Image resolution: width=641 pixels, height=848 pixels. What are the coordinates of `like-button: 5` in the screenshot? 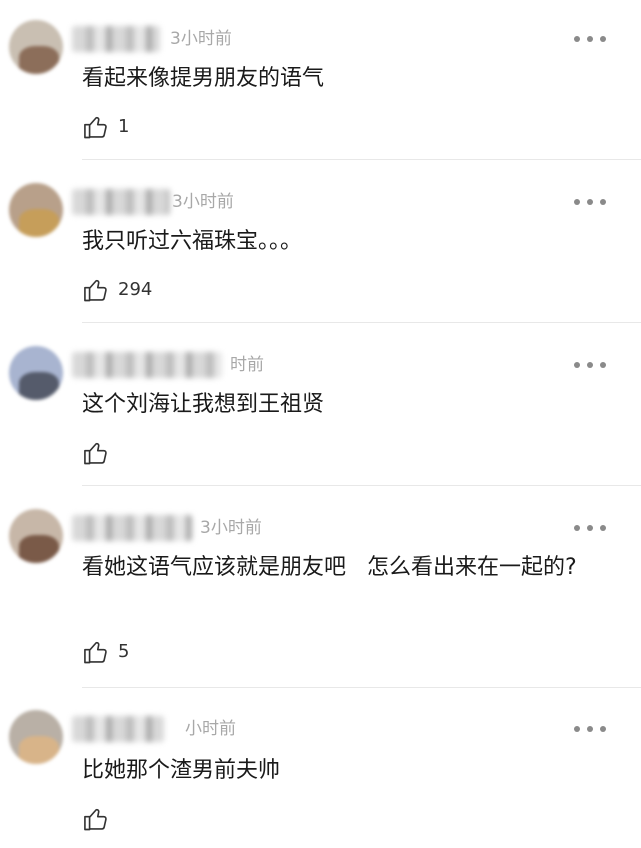 It's located at (105, 652).